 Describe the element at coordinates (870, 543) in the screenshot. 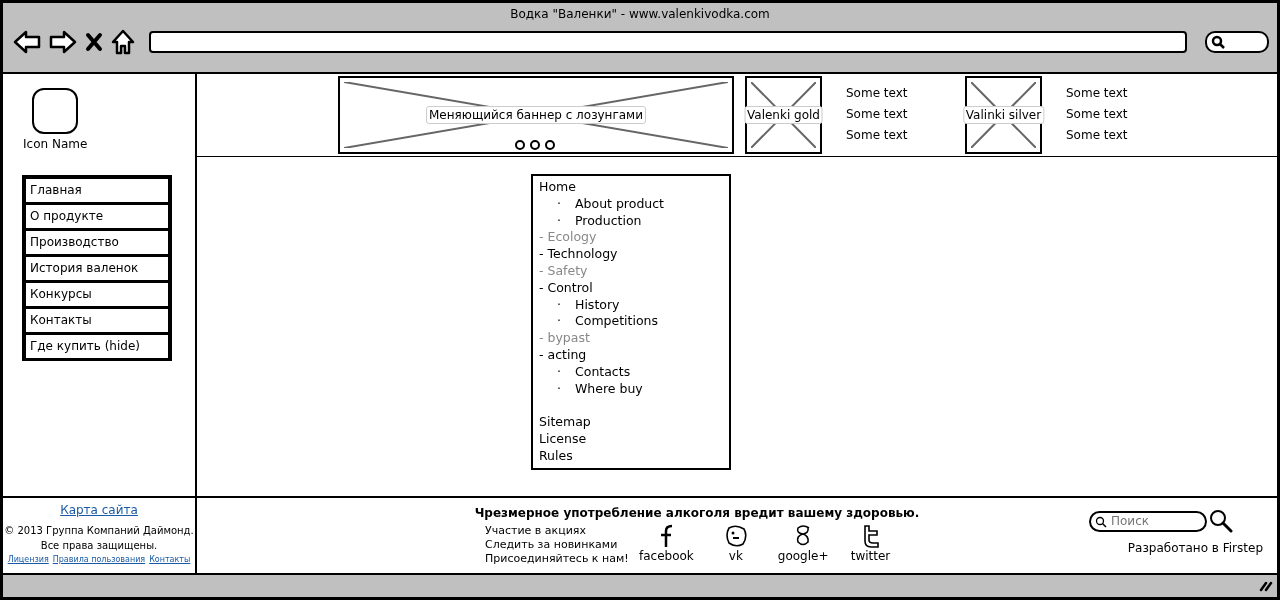

I see `social-link: twitter` at that location.